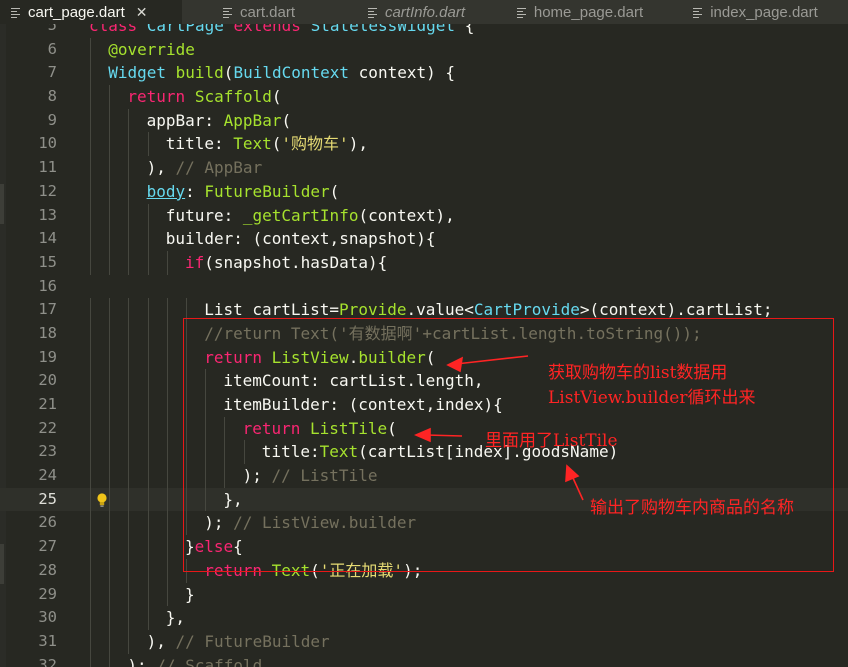  What do you see at coordinates (551, 441) in the screenshot?
I see `annotation-listtile: 里面用了ListTile` at bounding box center [551, 441].